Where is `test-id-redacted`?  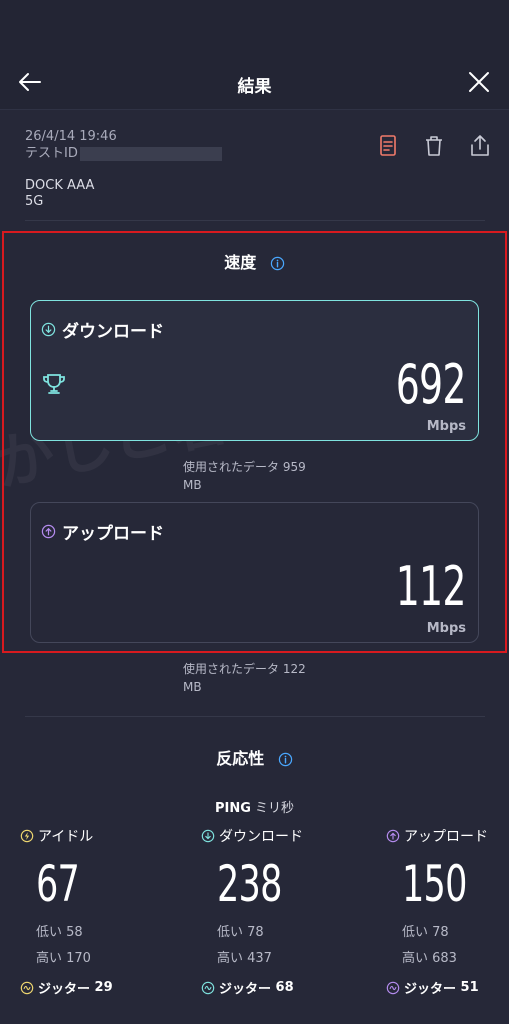 test-id-redacted is located at coordinates (150, 153).